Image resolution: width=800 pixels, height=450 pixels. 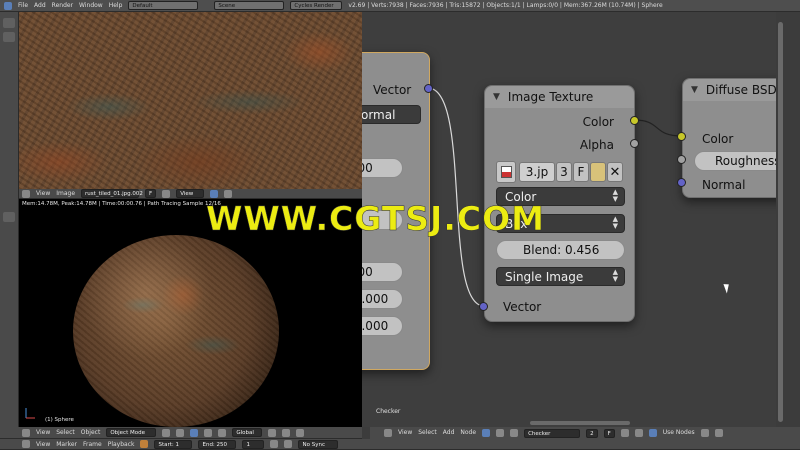 What do you see at coordinates (537, 172) in the screenshot?
I see `image-name-field: 3.jp` at bounding box center [537, 172].